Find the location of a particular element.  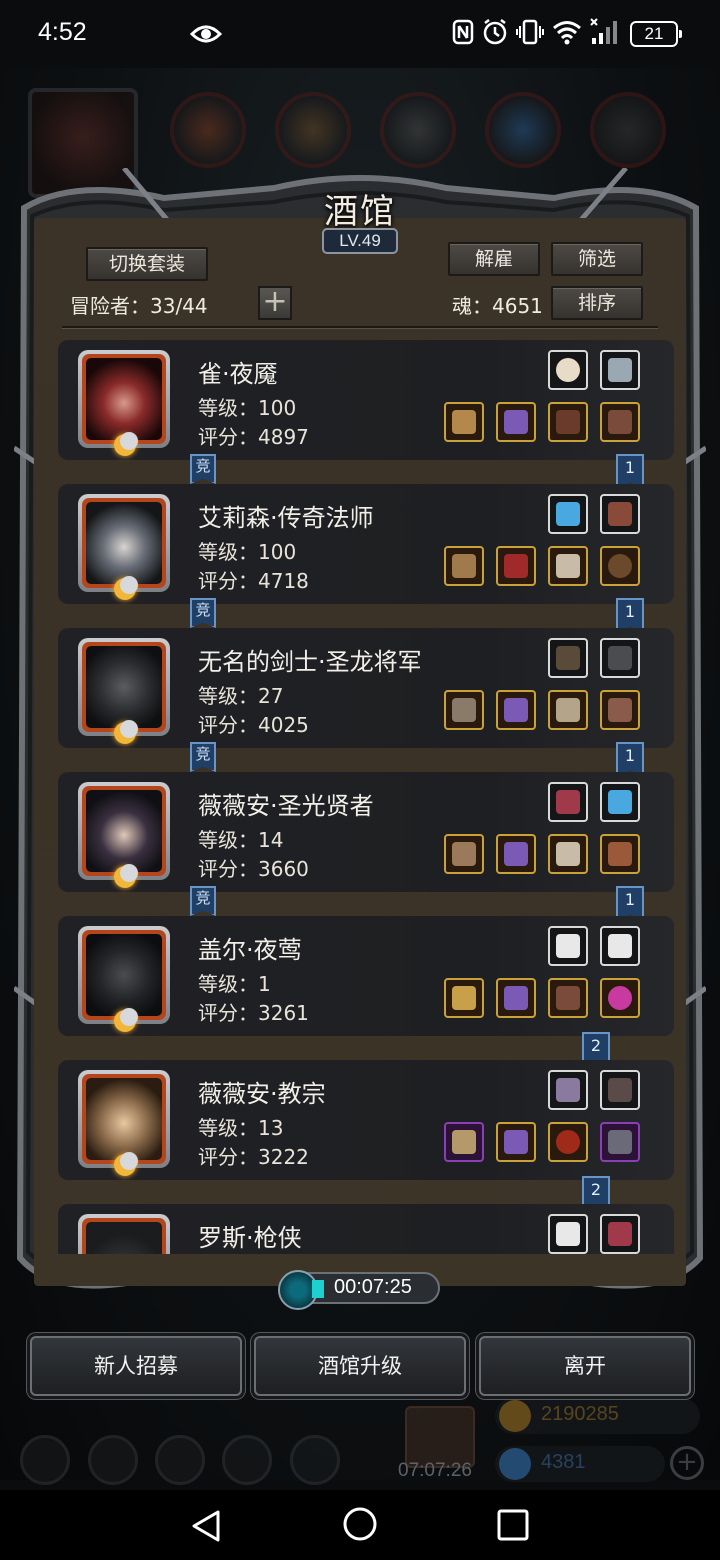

hero-name: 雀·夜魇 is located at coordinates (238, 374).